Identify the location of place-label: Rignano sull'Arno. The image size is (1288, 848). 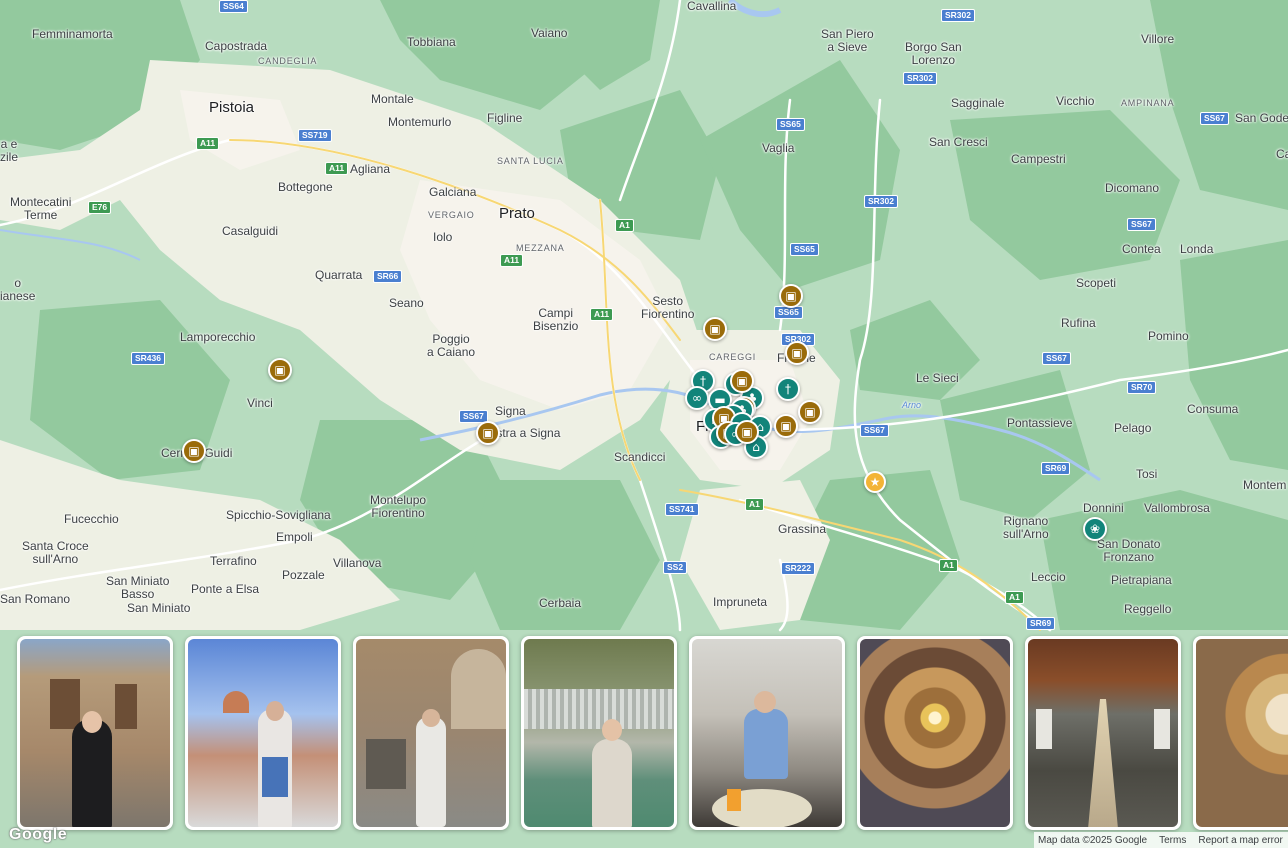
(1026, 527).